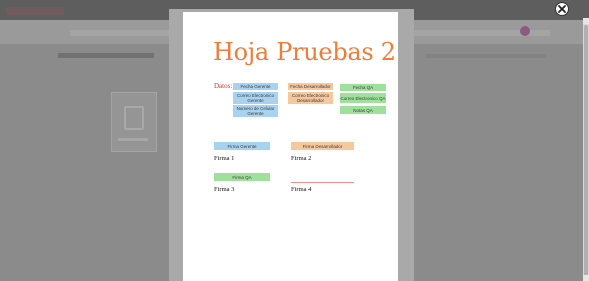  Describe the element at coordinates (363, 110) in the screenshot. I see `field-notas-qa: Notas QA` at that location.